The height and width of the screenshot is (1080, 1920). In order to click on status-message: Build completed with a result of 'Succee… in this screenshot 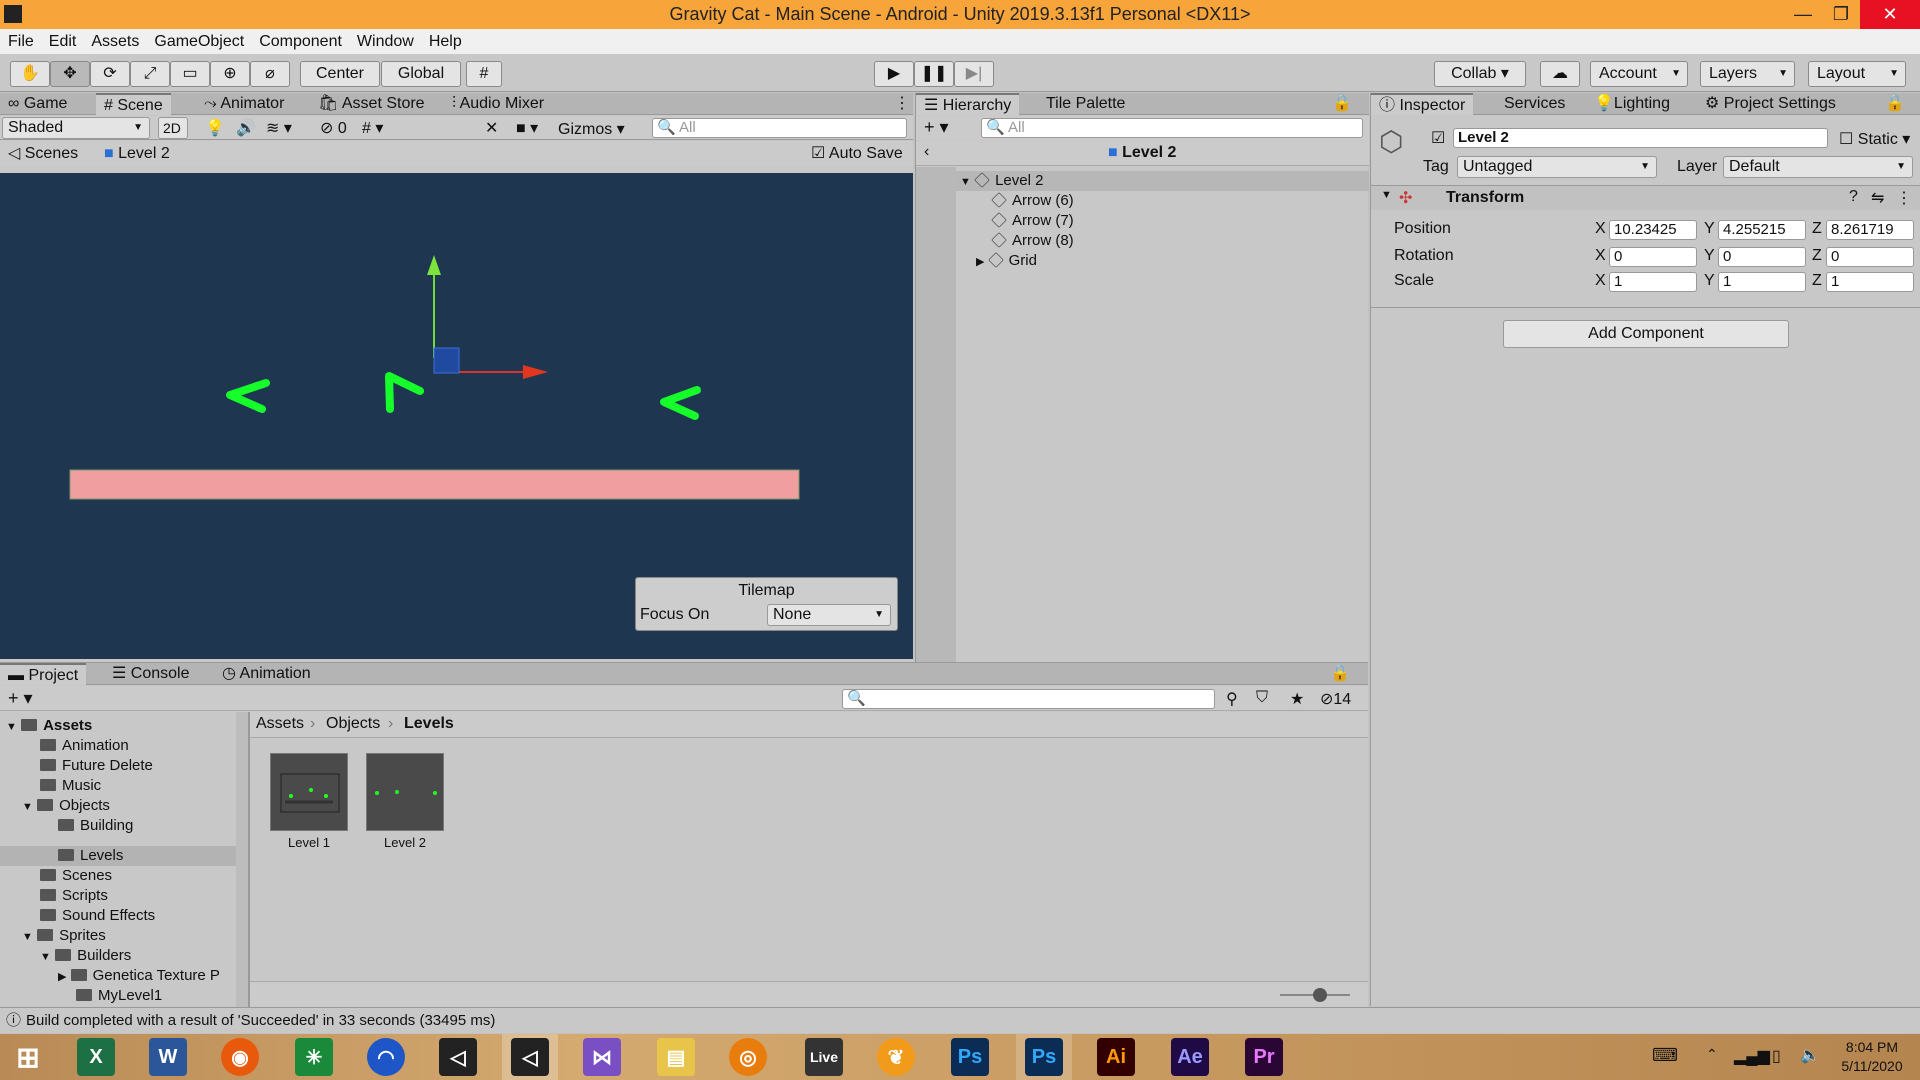, I will do `click(260, 1020)`.